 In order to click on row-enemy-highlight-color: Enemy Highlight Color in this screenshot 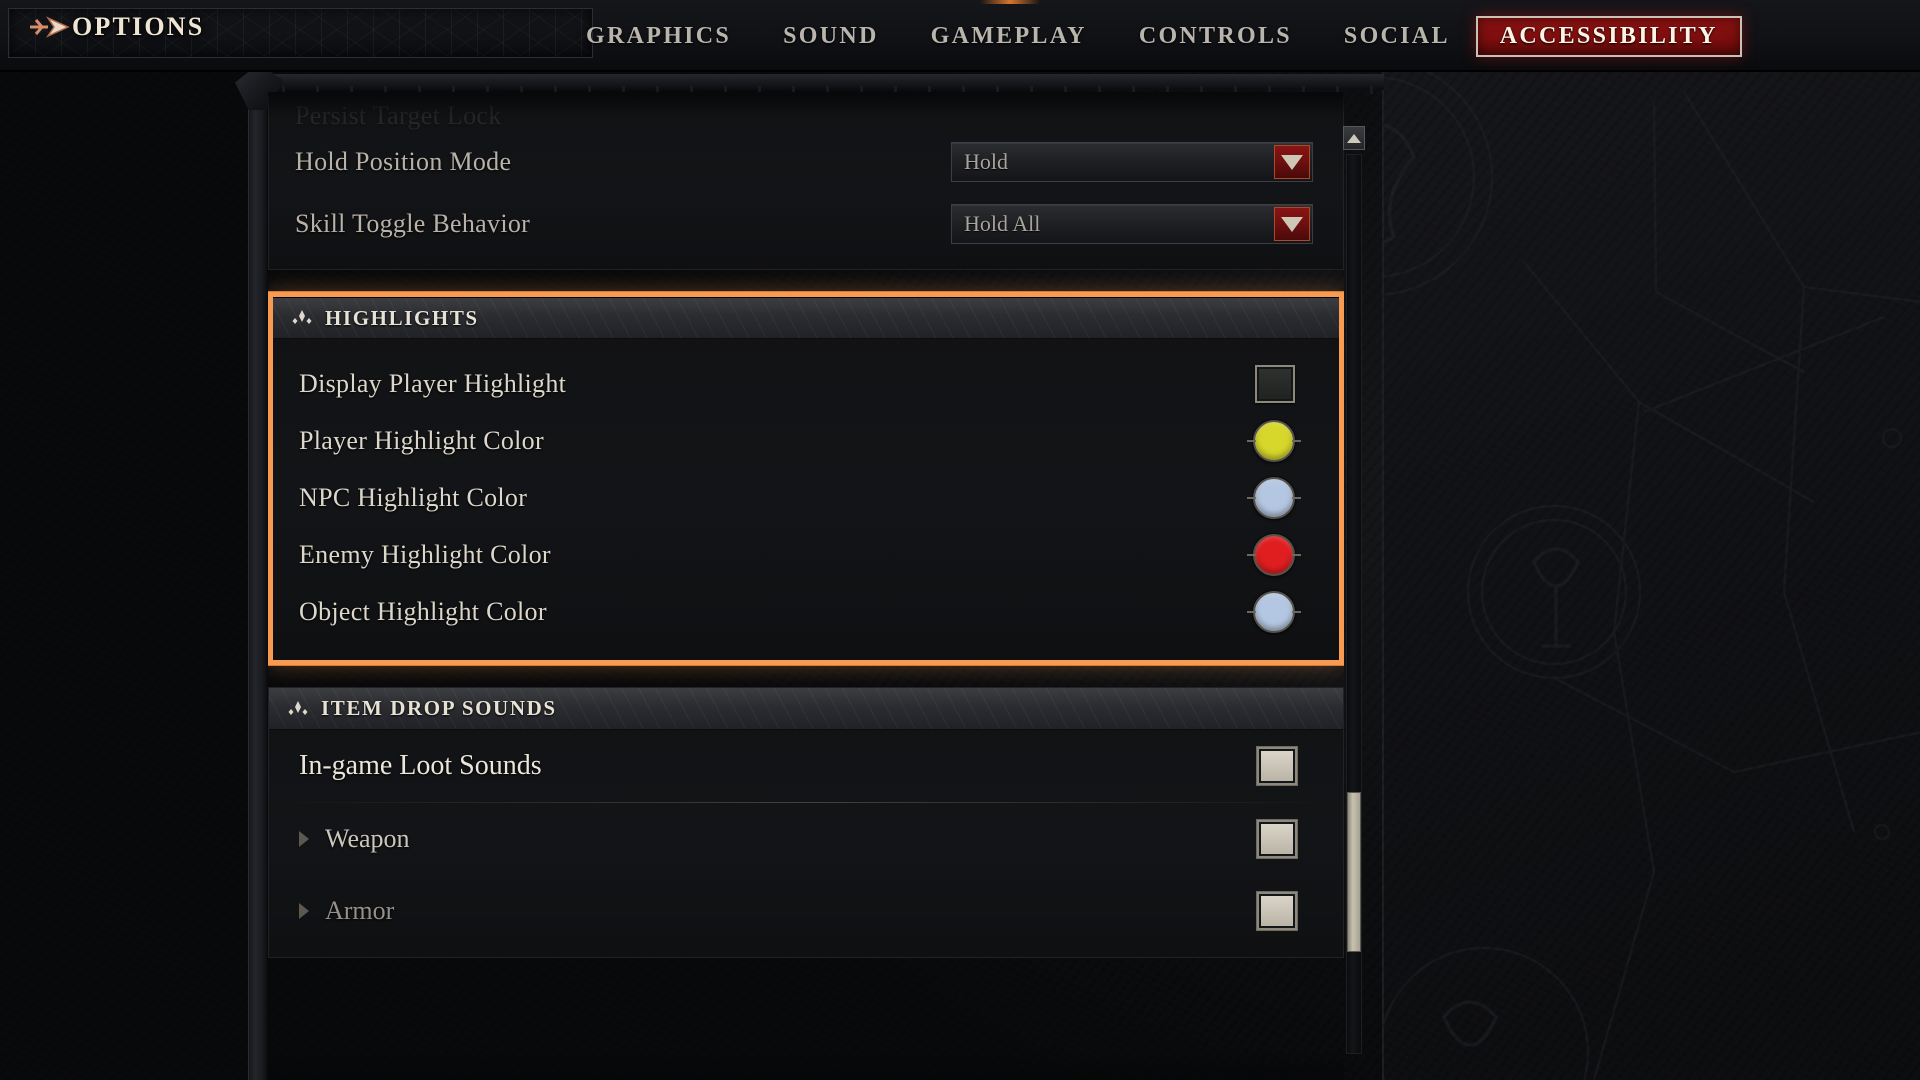, I will do `click(806, 554)`.